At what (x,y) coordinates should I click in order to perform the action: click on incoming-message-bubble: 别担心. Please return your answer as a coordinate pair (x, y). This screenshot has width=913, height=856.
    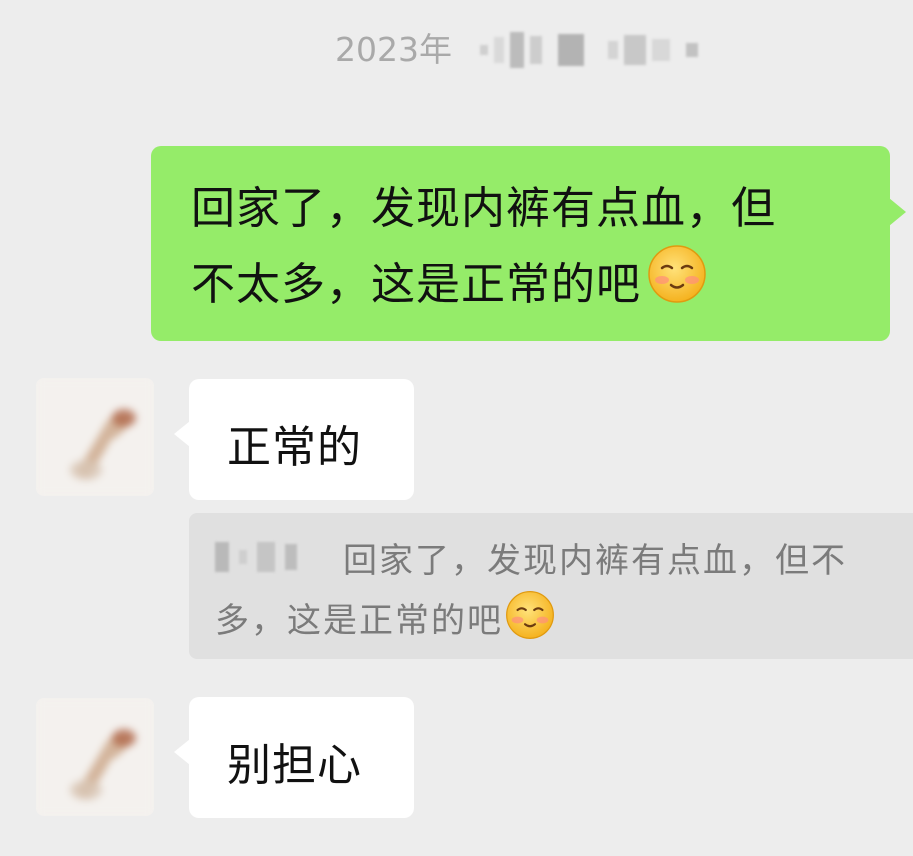
    Looking at the image, I should click on (294, 757).